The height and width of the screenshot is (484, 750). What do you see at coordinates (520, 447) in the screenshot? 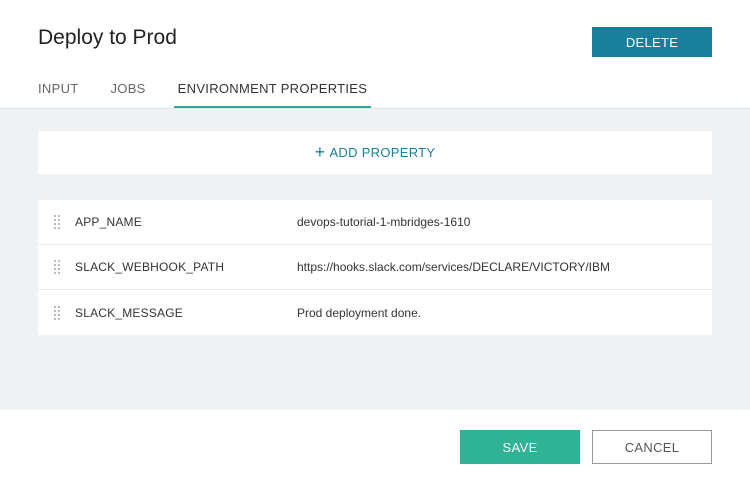
I see `save-button: SAVE` at bounding box center [520, 447].